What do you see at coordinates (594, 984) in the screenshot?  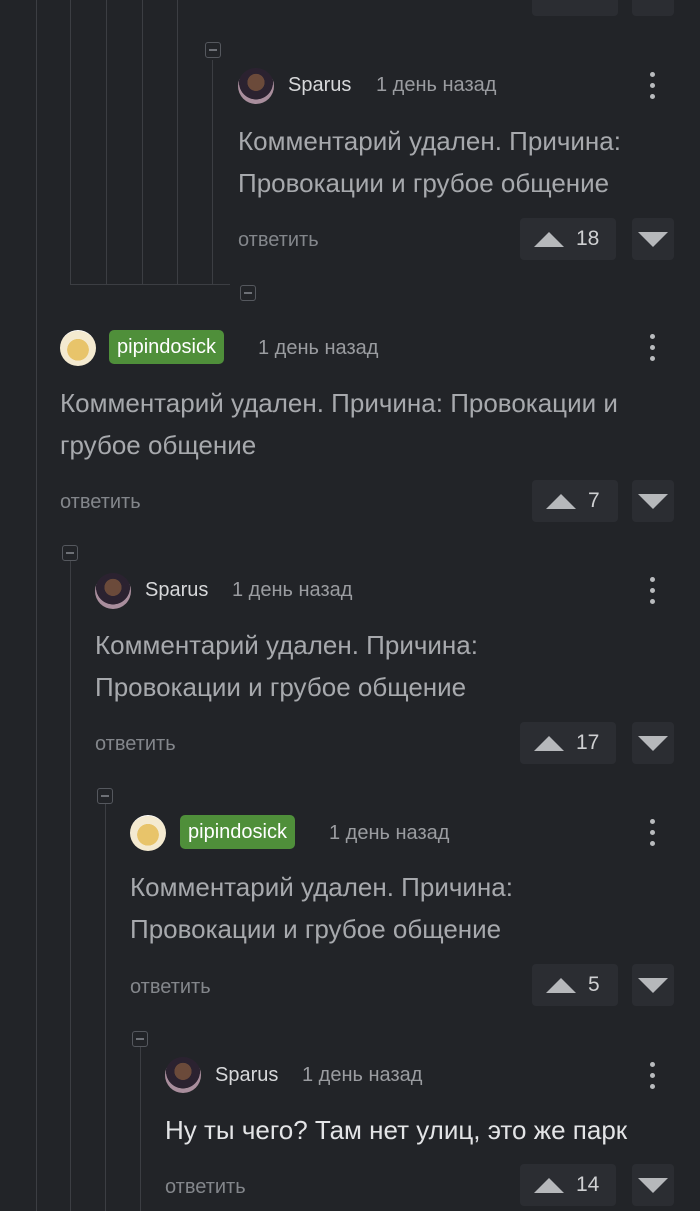 I see `vote-count: 5` at bounding box center [594, 984].